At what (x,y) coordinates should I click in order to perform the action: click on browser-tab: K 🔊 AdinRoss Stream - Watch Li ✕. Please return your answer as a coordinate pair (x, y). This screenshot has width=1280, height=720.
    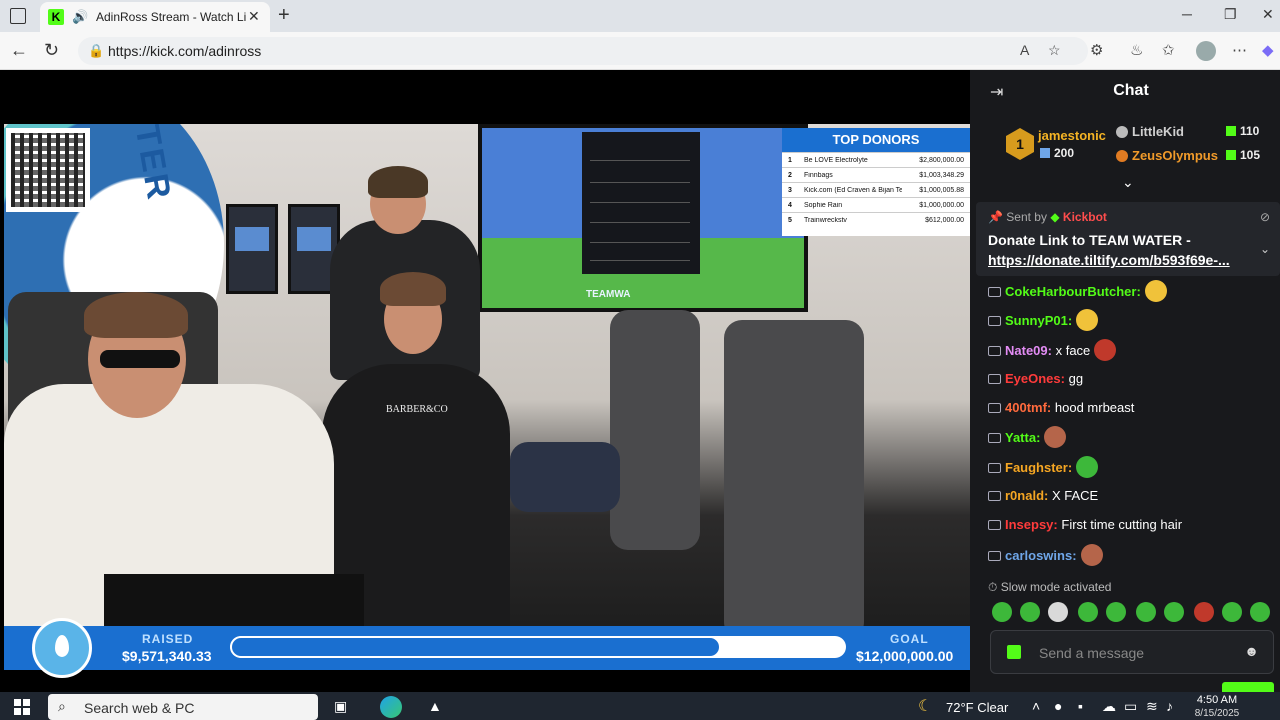
    Looking at the image, I should click on (155, 17).